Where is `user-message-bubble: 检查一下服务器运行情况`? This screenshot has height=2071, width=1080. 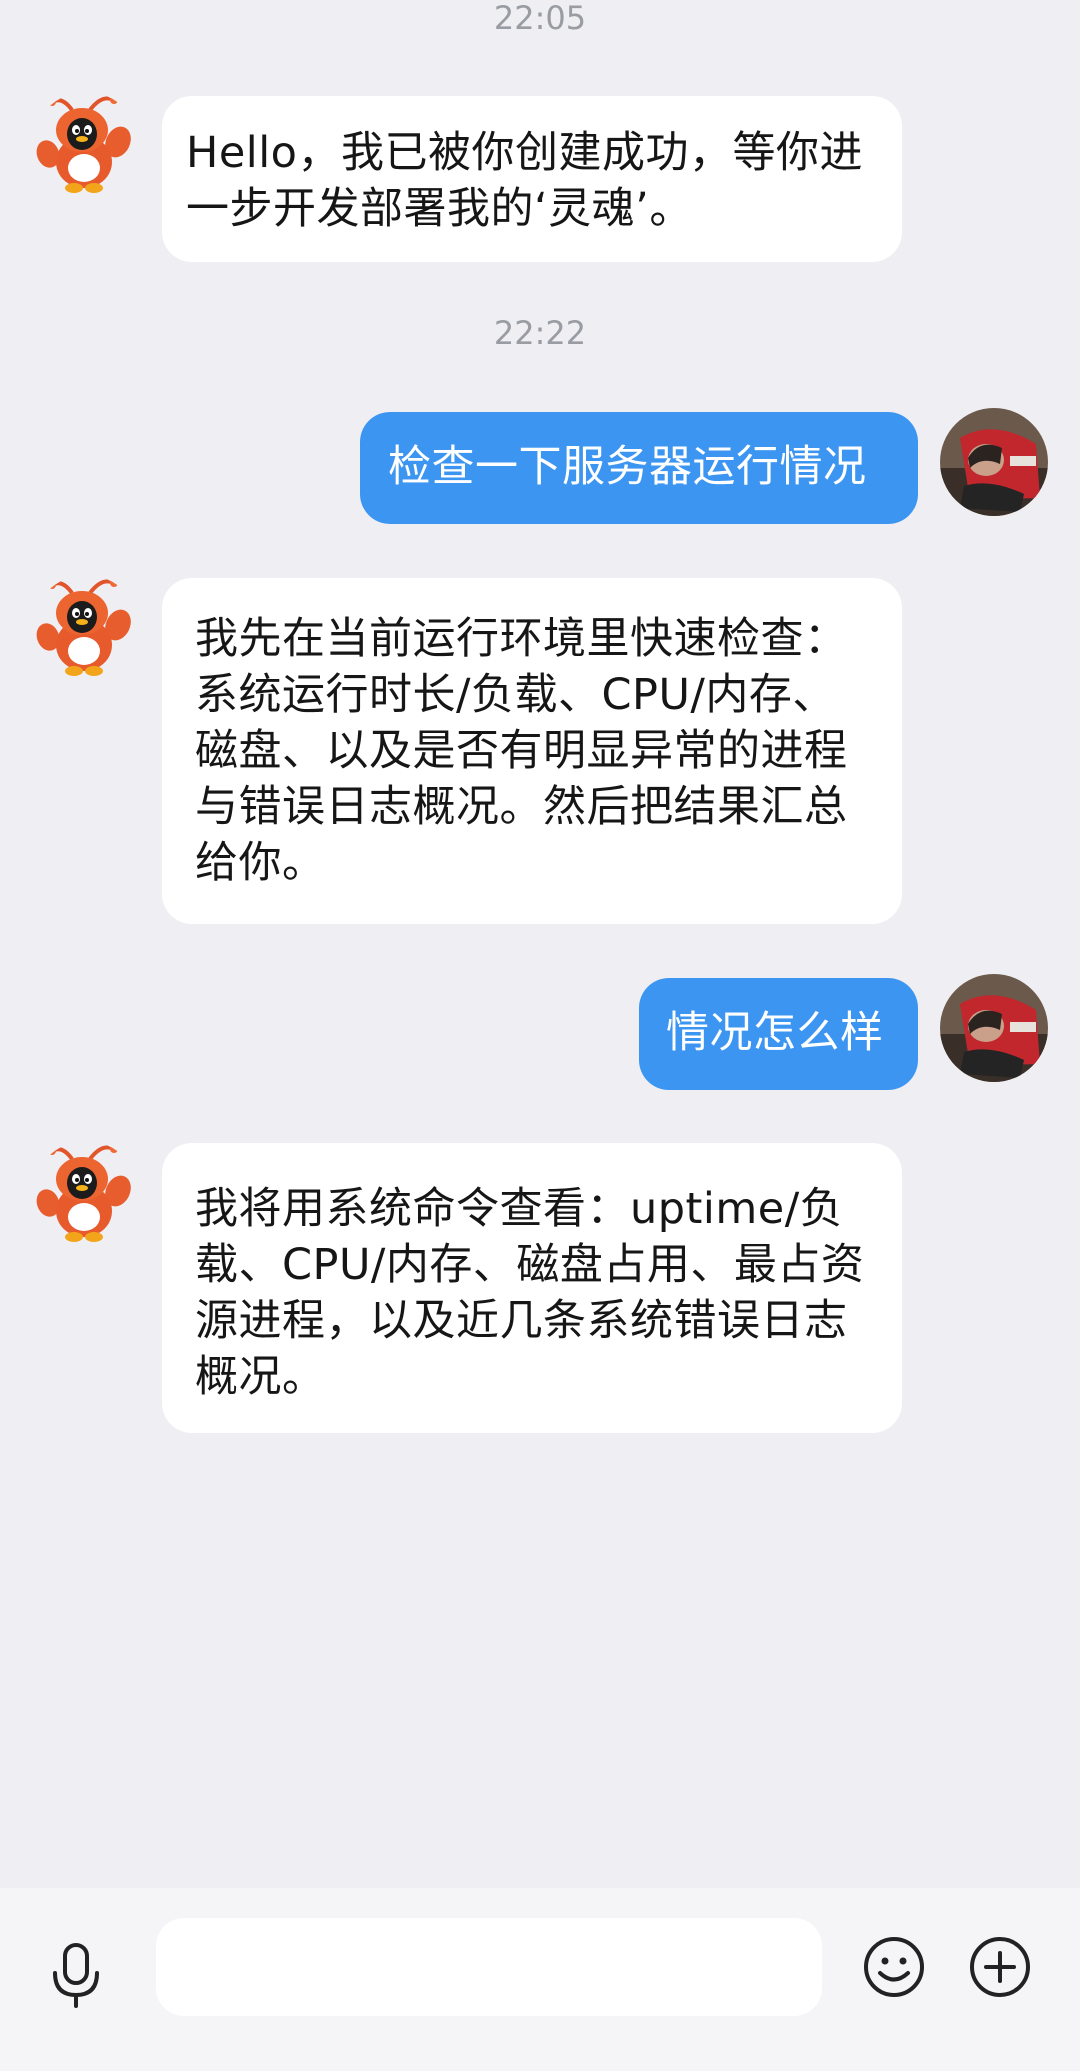
user-message-bubble: 检查一下服务器运行情况 is located at coordinates (639, 468).